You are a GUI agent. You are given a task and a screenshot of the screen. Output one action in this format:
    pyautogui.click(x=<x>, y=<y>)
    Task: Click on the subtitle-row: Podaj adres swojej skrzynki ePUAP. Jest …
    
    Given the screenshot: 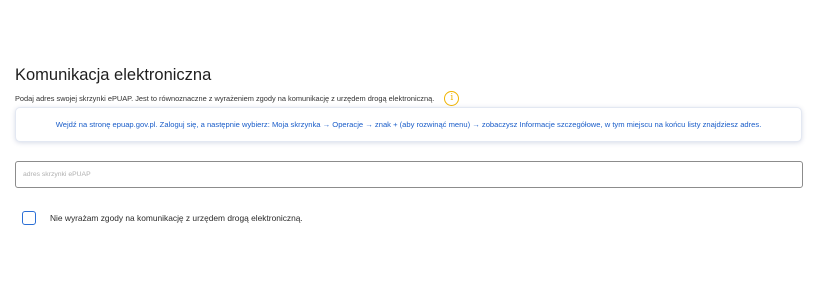 What is the action you would take?
    pyautogui.click(x=237, y=98)
    